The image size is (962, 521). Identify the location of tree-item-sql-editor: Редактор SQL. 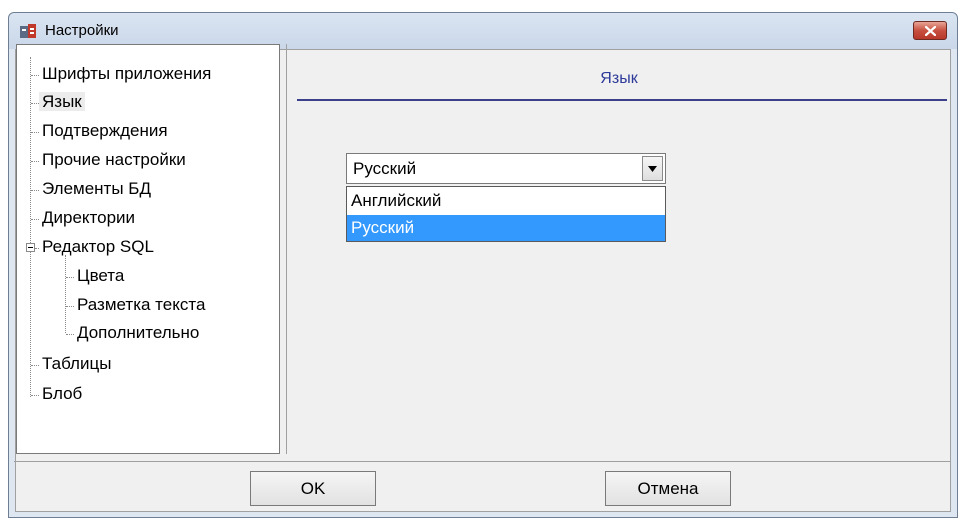
(98, 248).